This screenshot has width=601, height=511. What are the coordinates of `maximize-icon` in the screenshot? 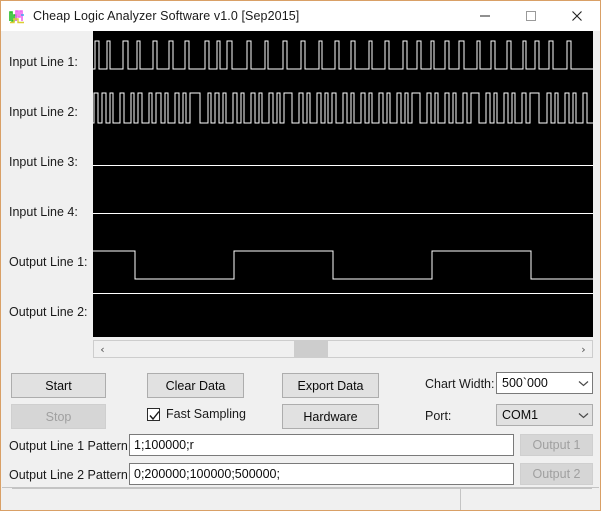 It's located at (531, 16).